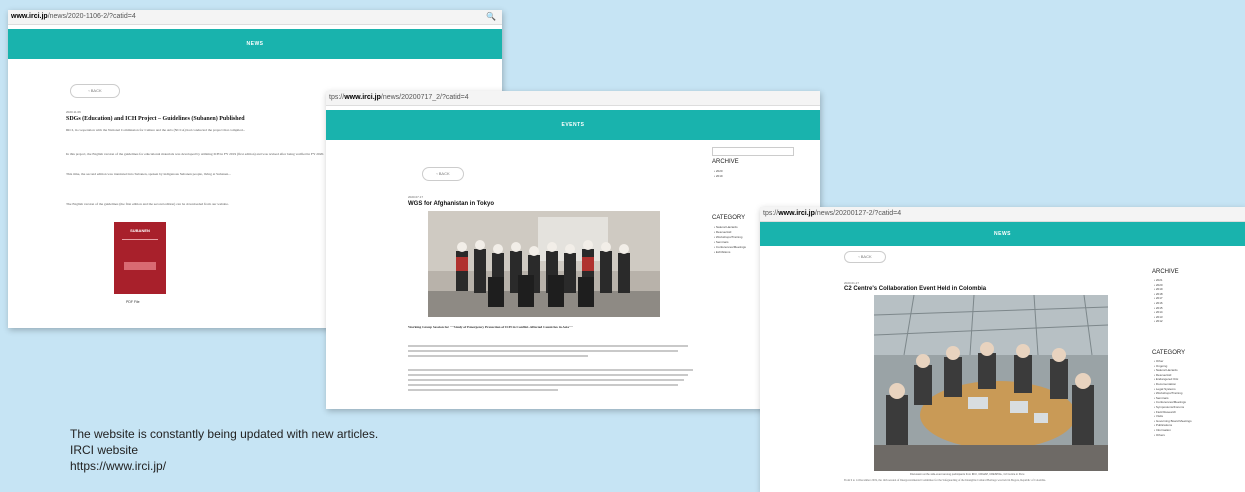  What do you see at coordinates (1158, 303) in the screenshot?
I see `archive-item: 2016` at bounding box center [1158, 303].